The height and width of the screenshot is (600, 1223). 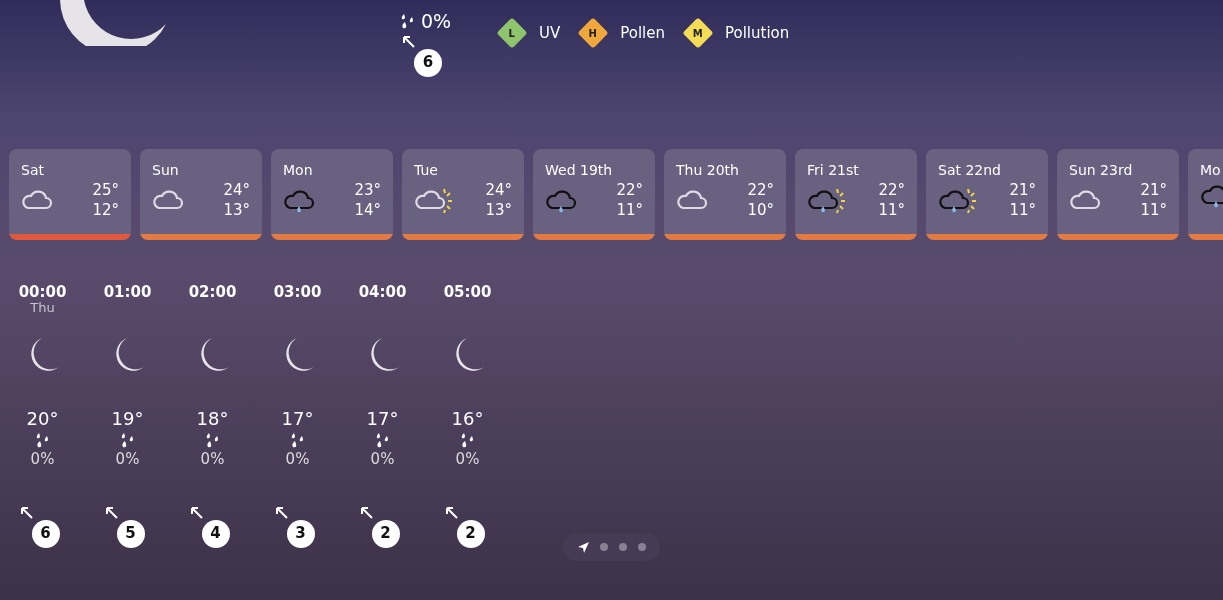 What do you see at coordinates (1211, 170) in the screenshot?
I see `day-label: Mo` at bounding box center [1211, 170].